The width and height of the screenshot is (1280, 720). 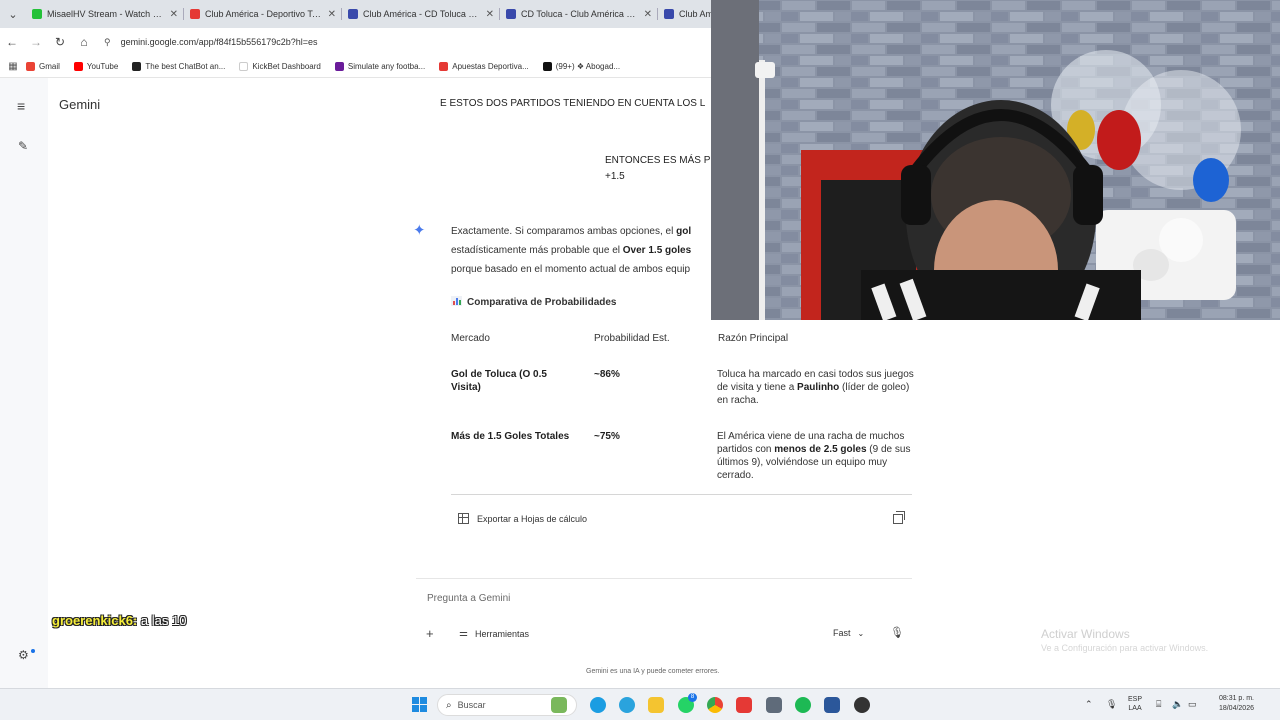 What do you see at coordinates (499, 381) in the screenshot?
I see `table-cell-market: Gol de Toluca (O 0.5 Visita)` at bounding box center [499, 381].